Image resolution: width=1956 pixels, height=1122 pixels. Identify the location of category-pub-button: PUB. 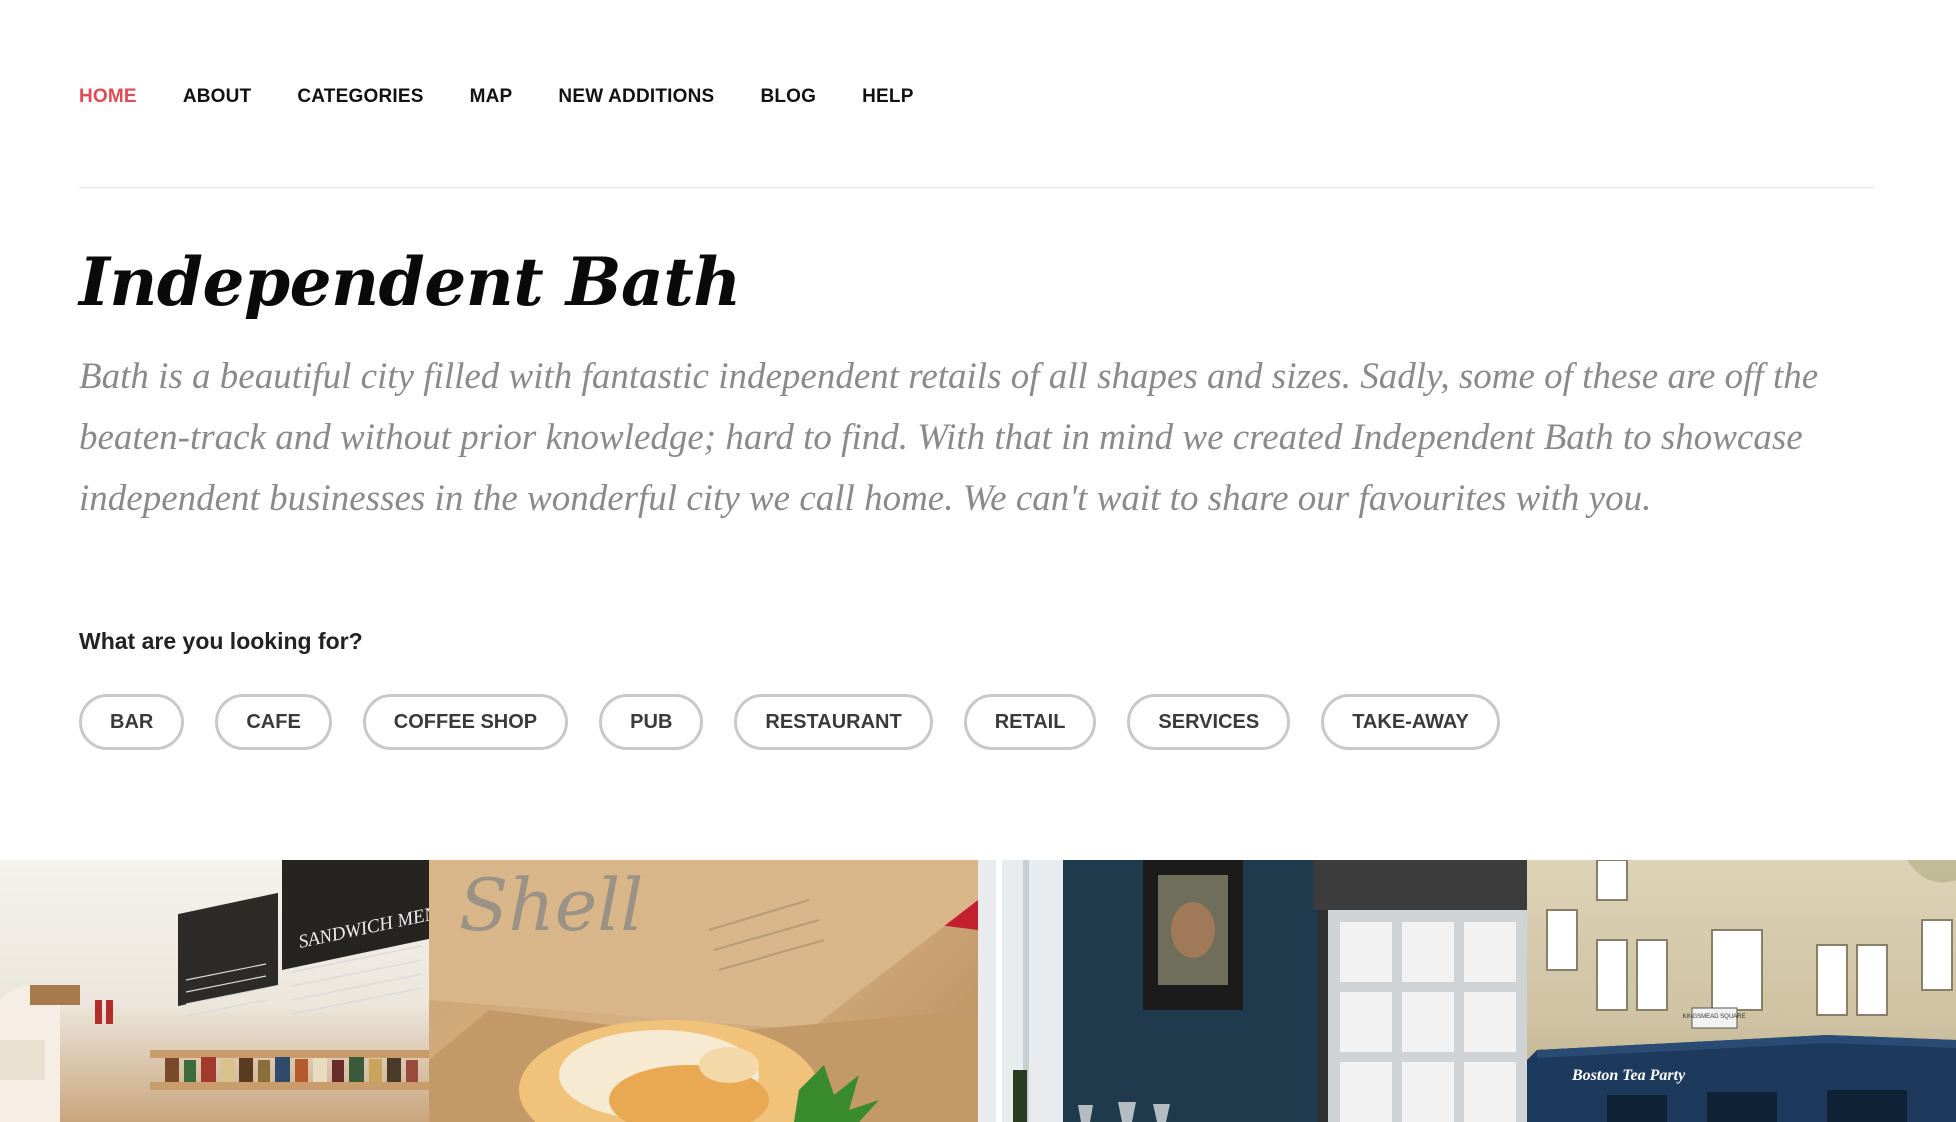
(651, 722).